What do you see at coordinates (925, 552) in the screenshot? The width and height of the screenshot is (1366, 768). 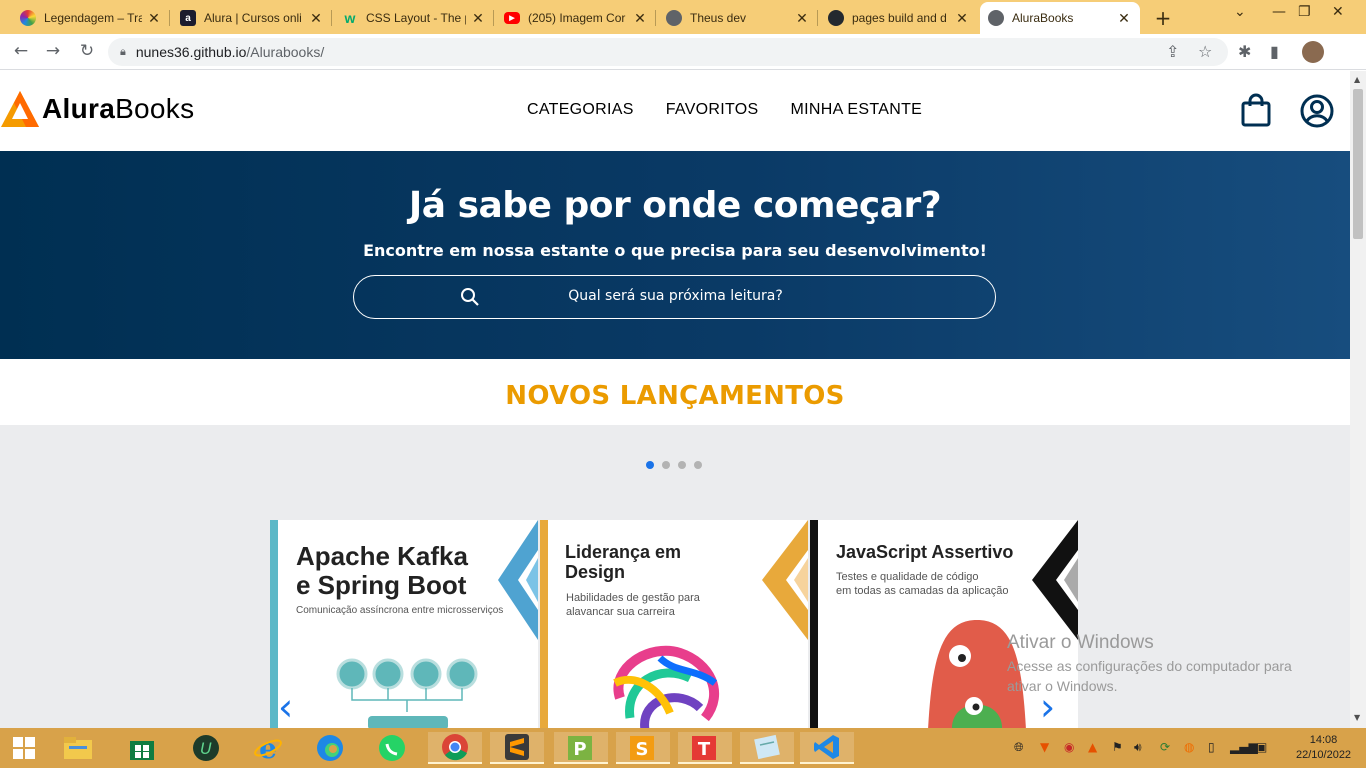 I see `book-title: JavaScript Assertivo` at bounding box center [925, 552].